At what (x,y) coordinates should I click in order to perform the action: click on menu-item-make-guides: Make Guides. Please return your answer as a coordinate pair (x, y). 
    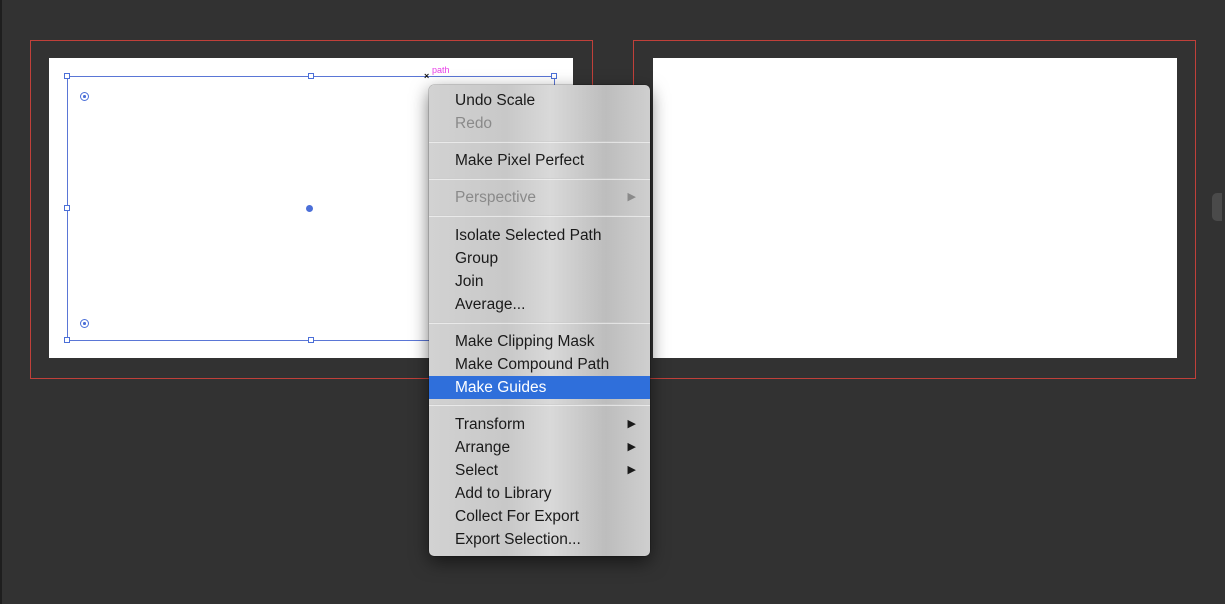
    Looking at the image, I should click on (539, 387).